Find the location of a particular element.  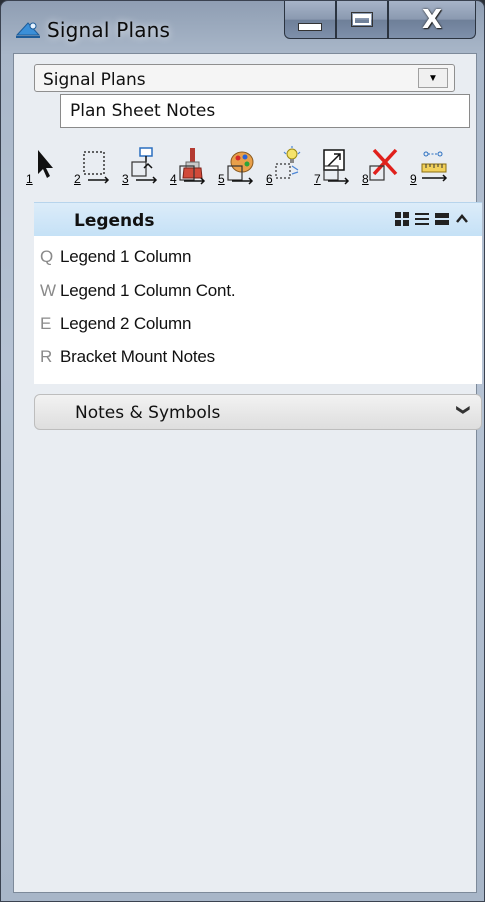

title-bar: Signal Plans X is located at coordinates (242, 24).